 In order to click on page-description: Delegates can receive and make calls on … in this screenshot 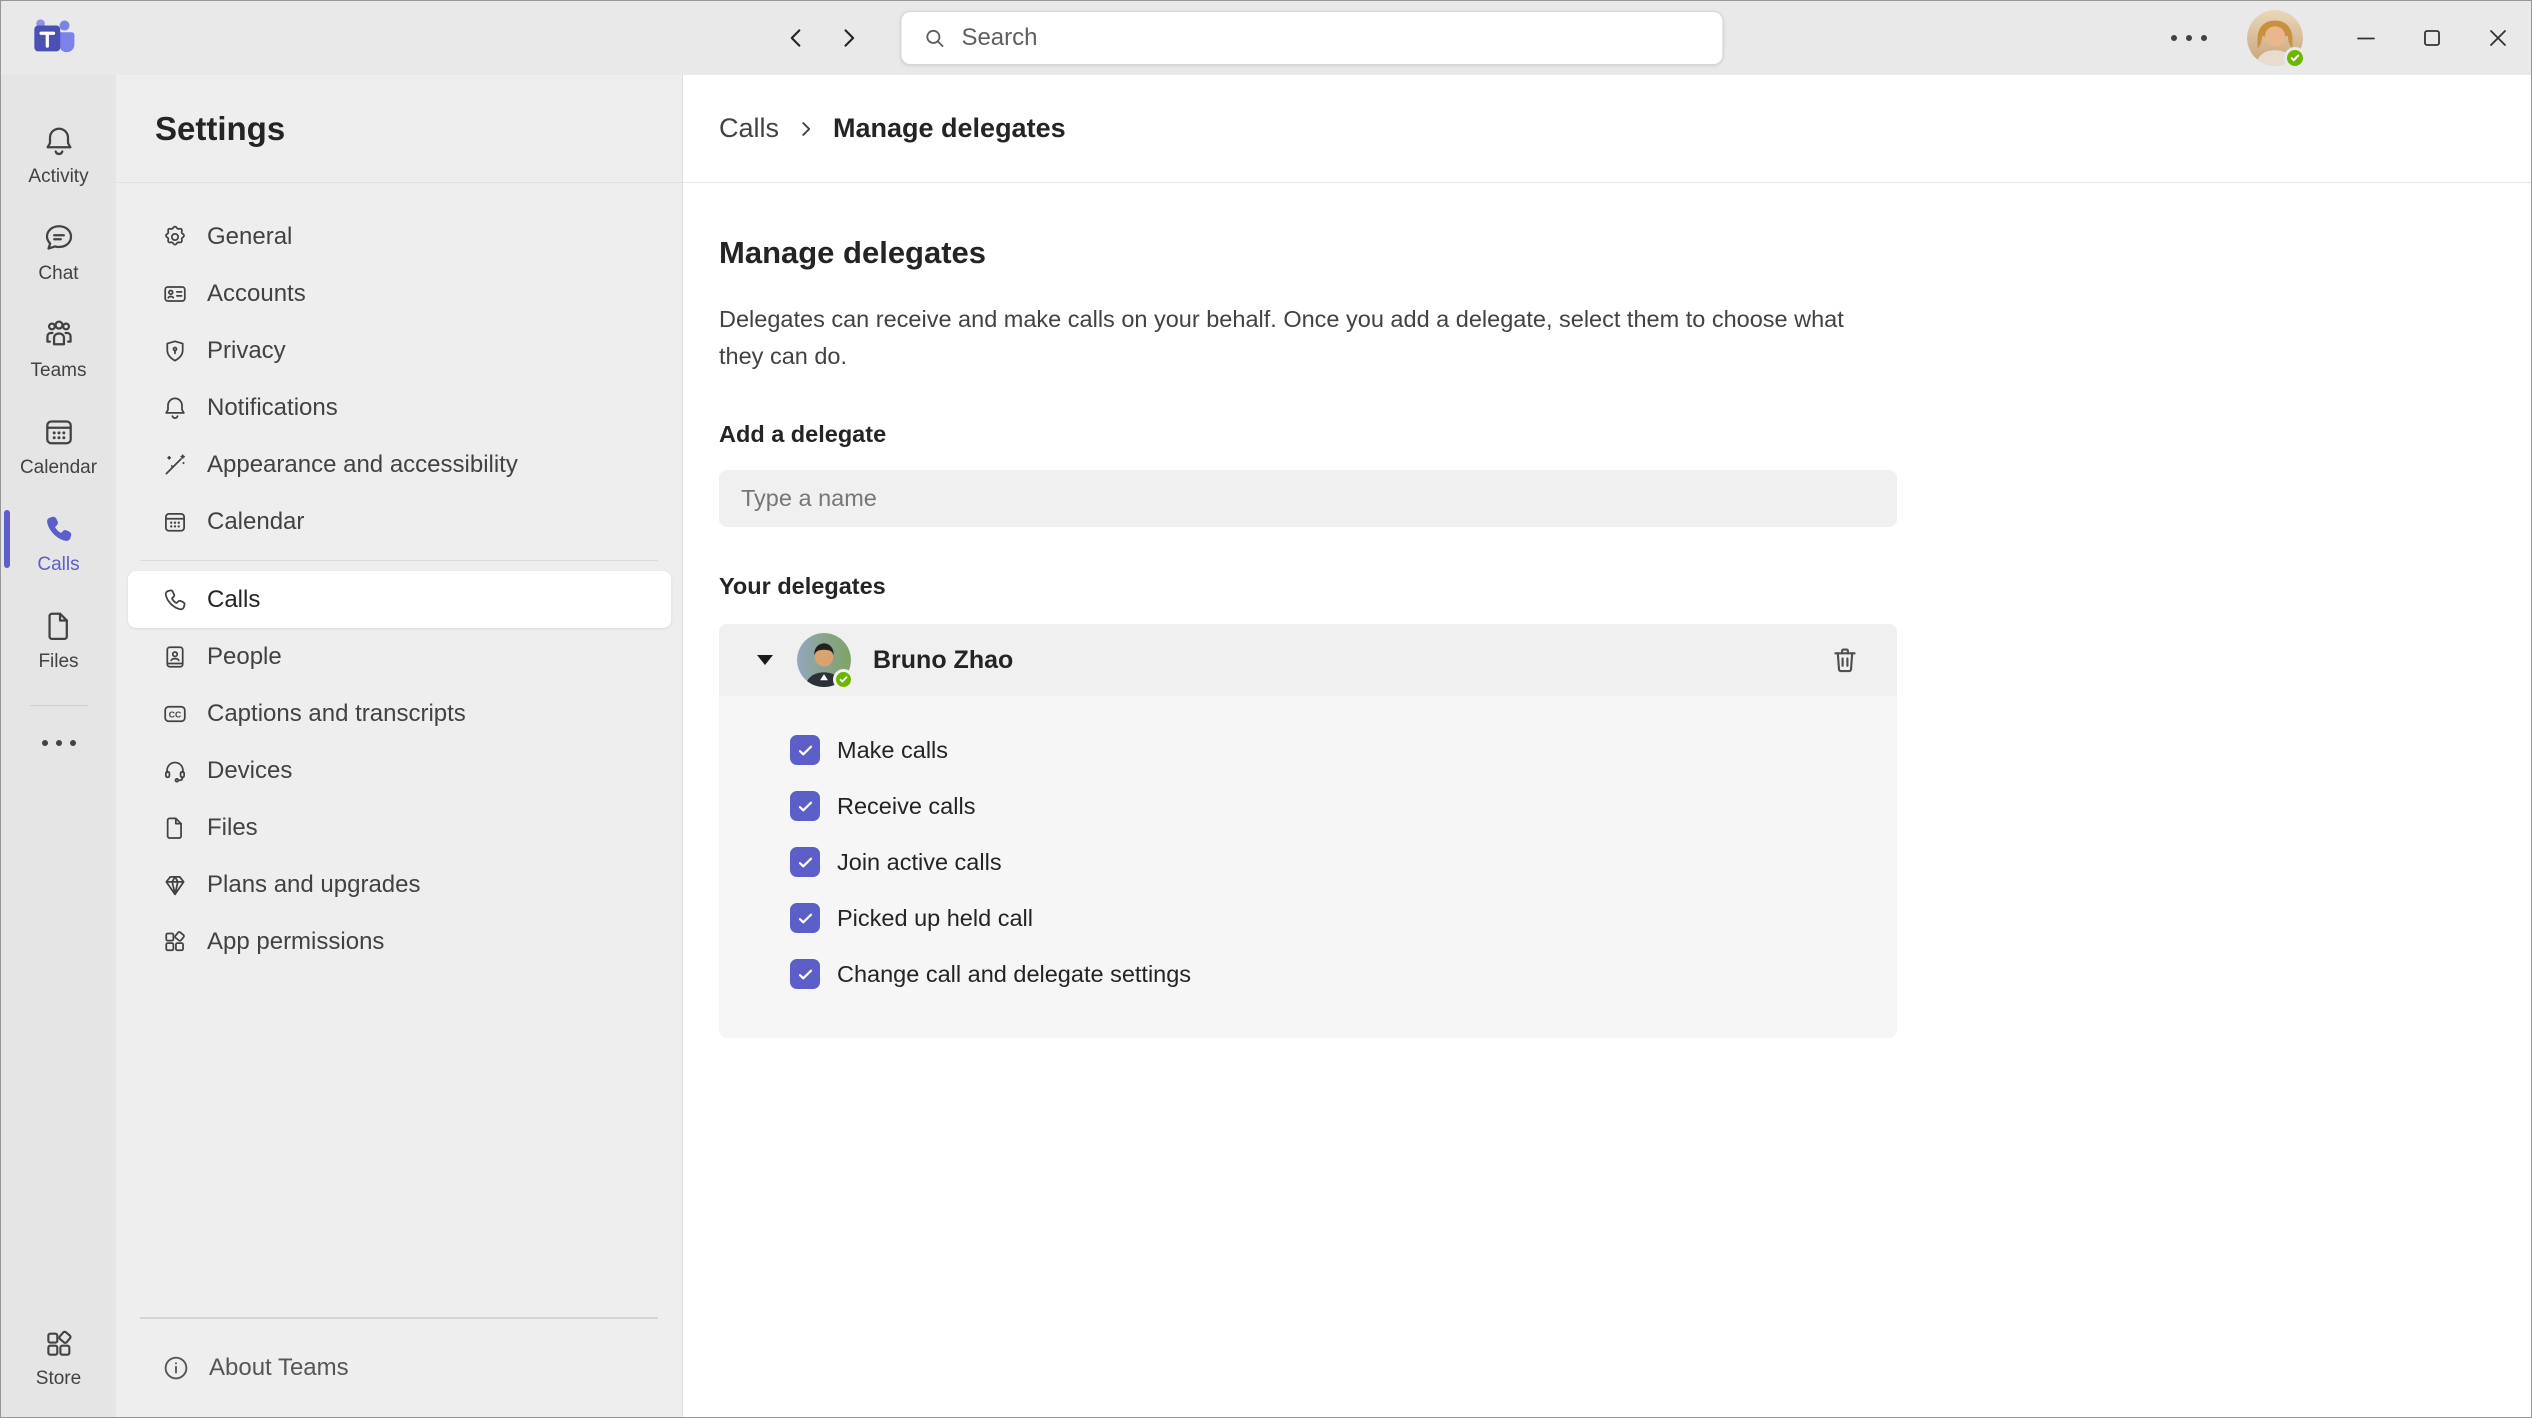, I will do `click(1281, 337)`.